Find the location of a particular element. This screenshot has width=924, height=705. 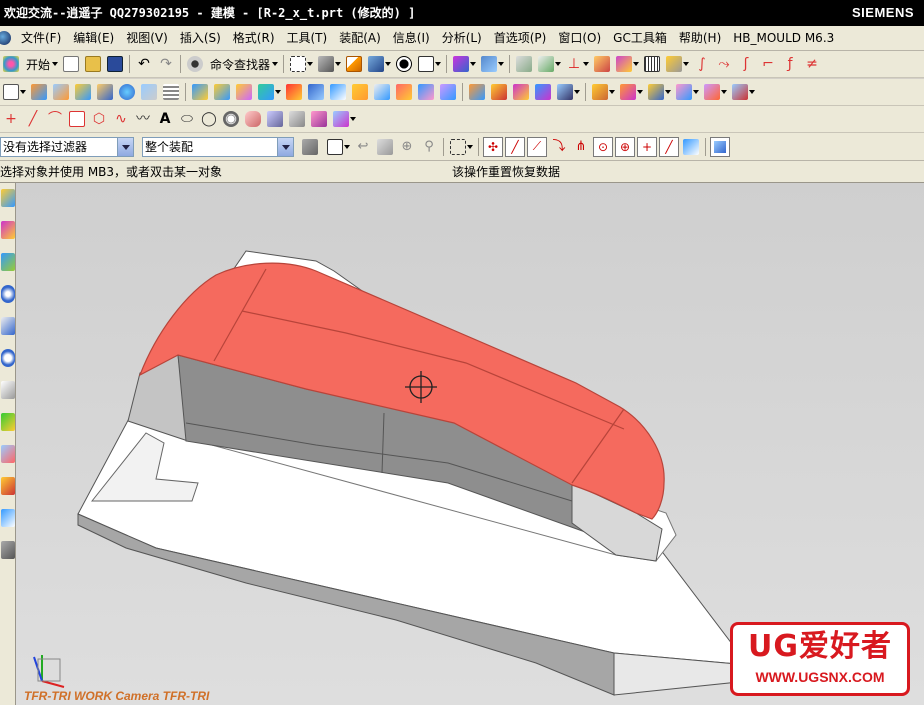

core-cavity-icon is located at coordinates (656, 92).